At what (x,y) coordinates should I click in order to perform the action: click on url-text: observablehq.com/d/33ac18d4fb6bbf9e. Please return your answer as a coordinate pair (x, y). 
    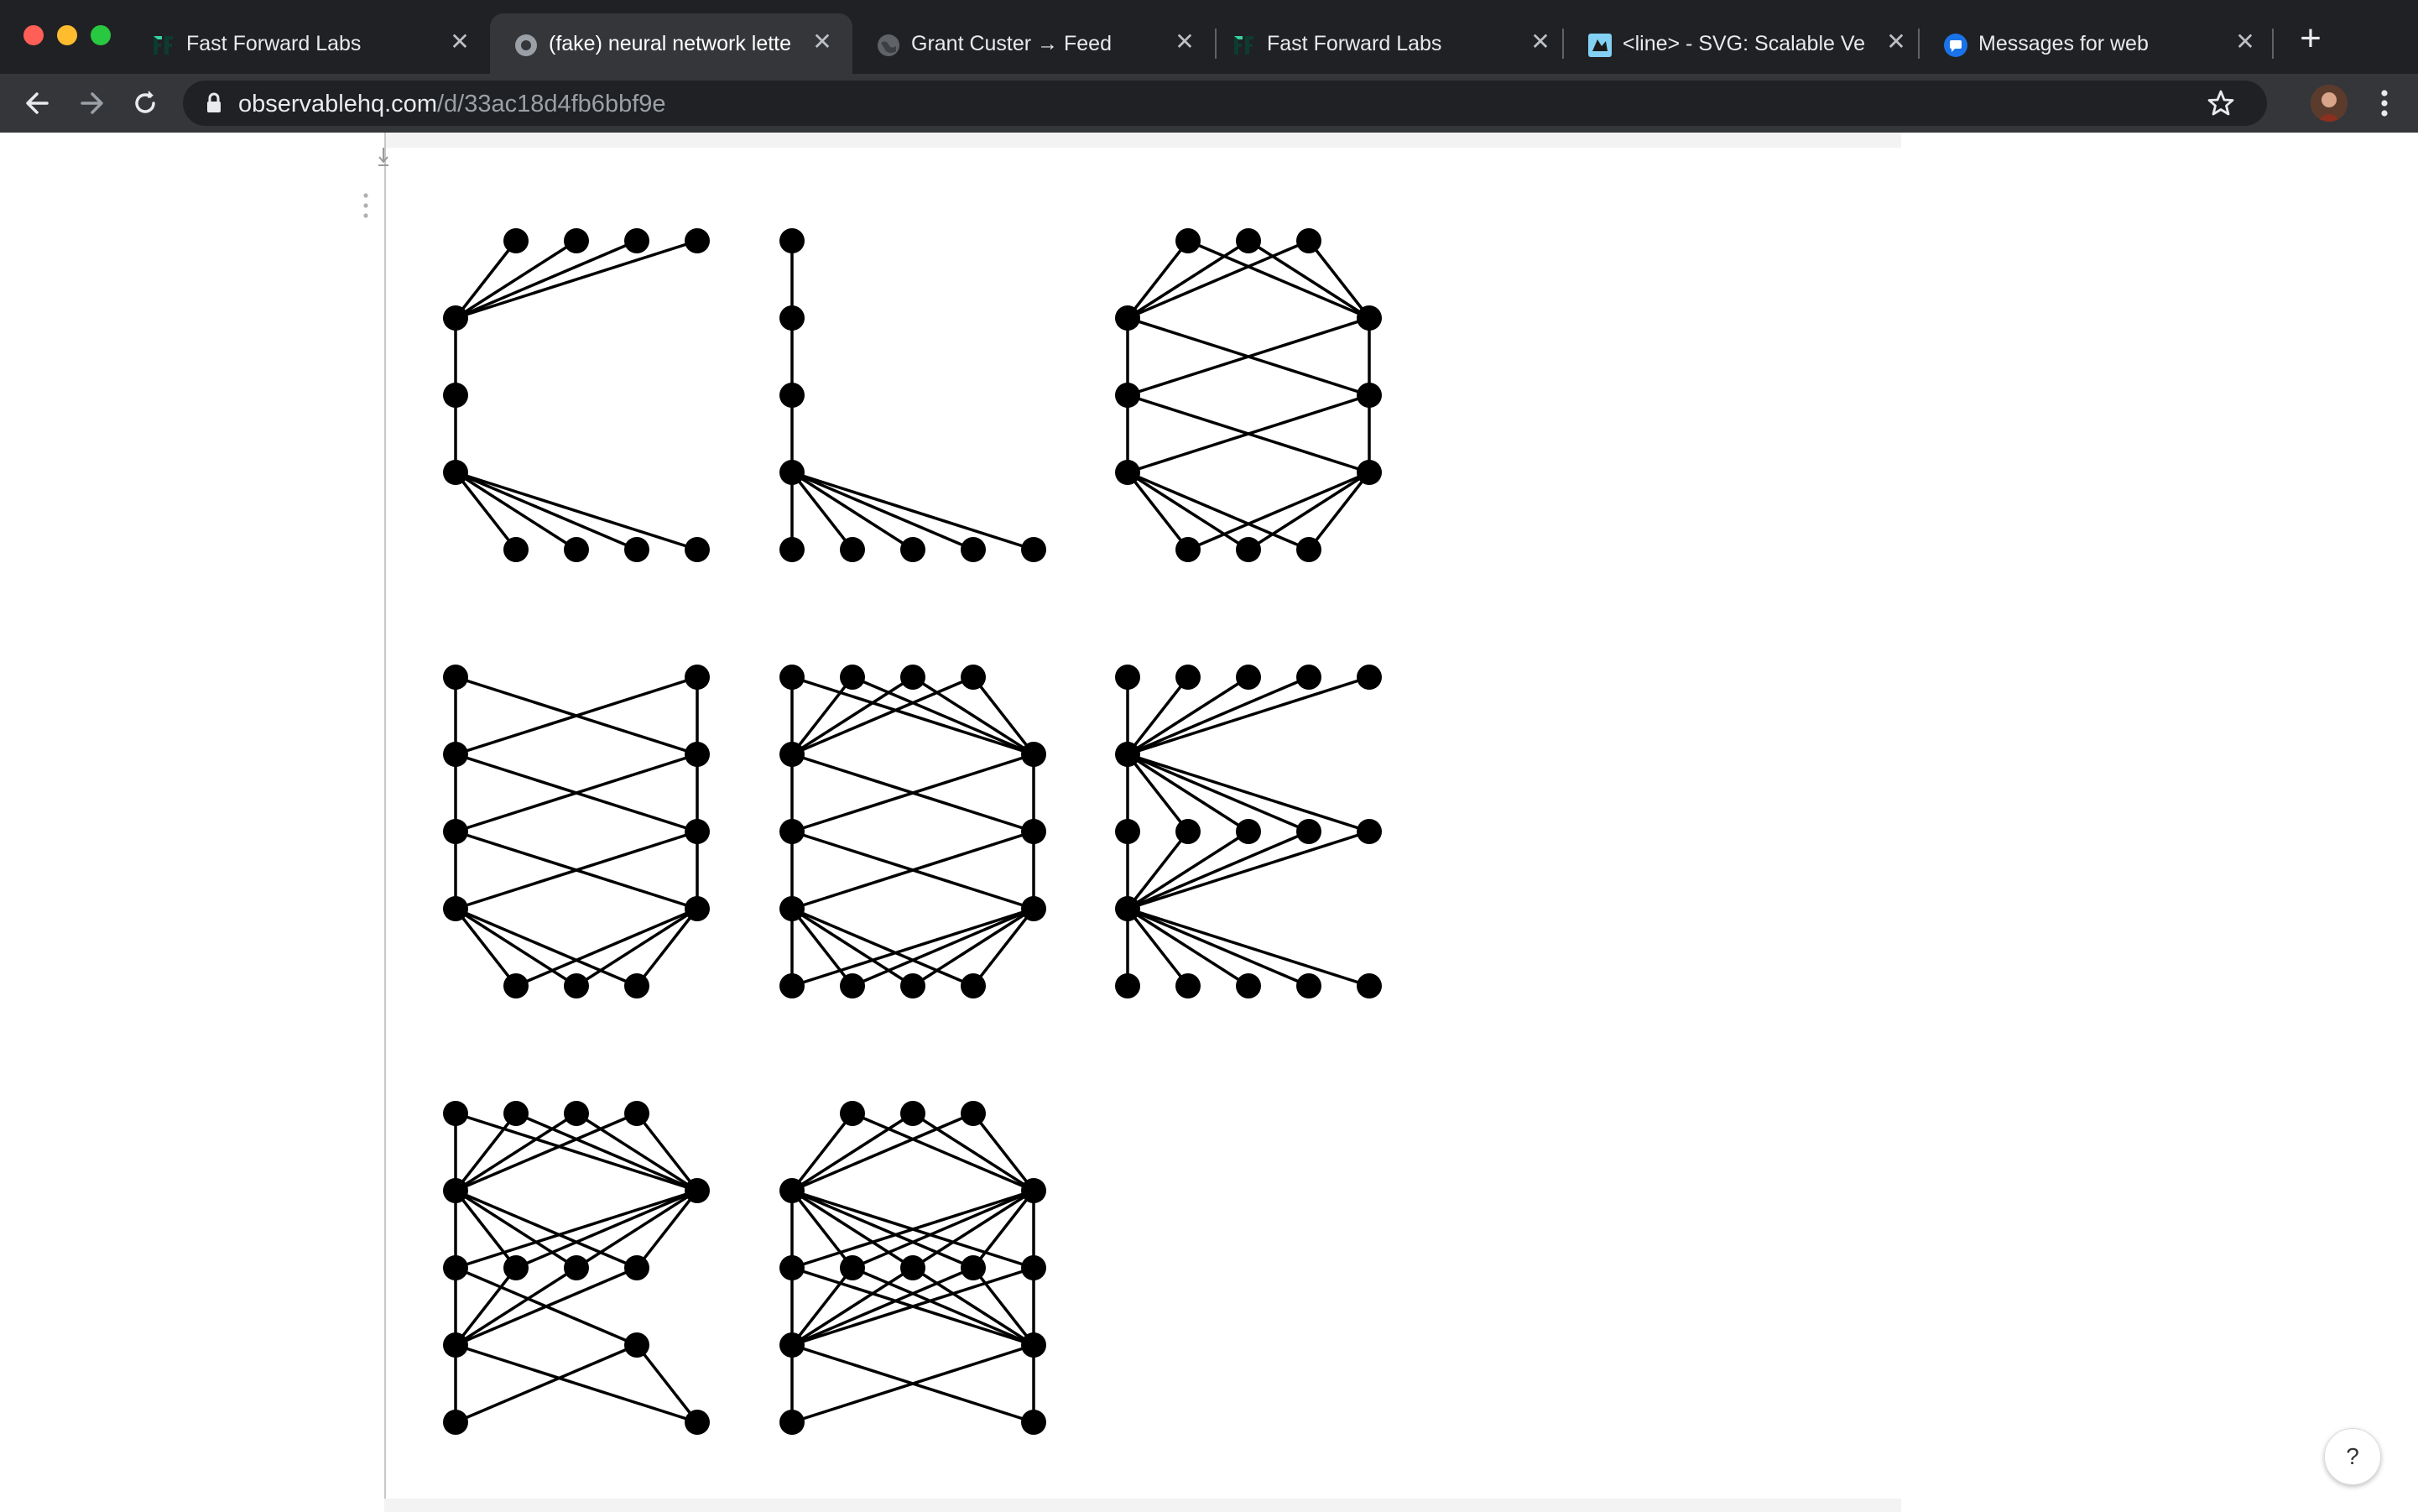
    Looking at the image, I should click on (452, 104).